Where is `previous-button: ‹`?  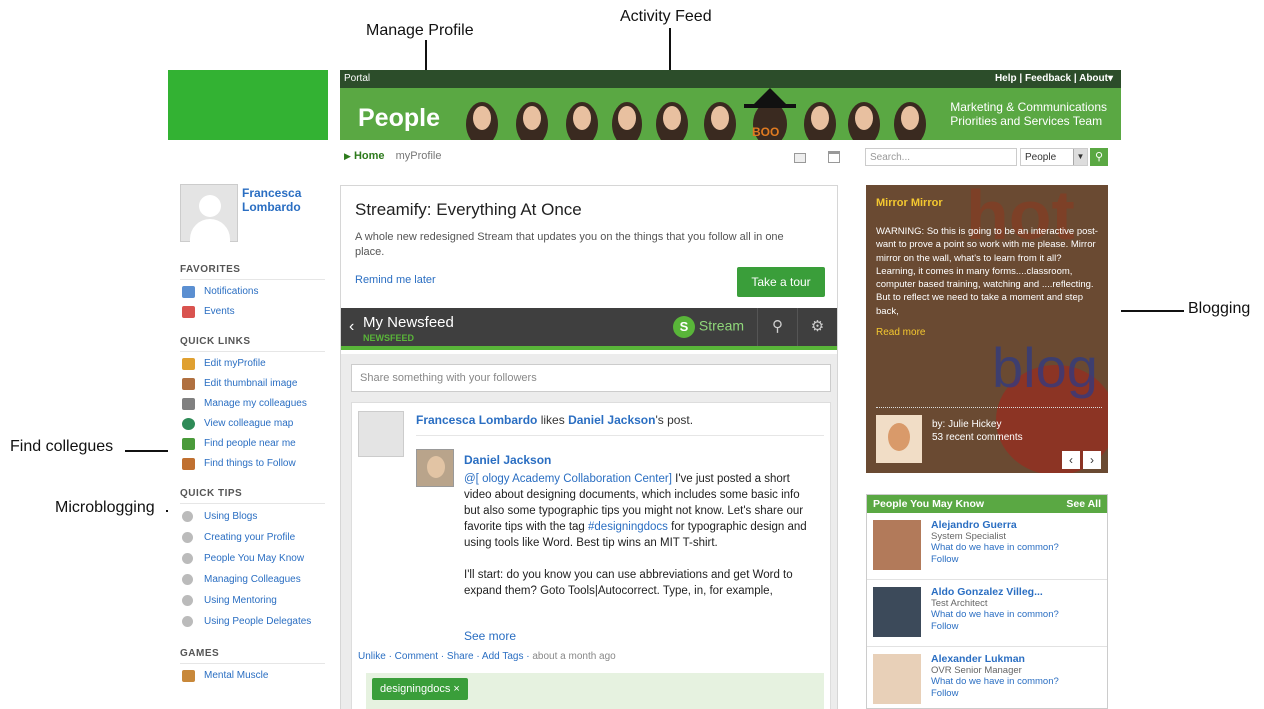
previous-button: ‹ is located at coordinates (1071, 460).